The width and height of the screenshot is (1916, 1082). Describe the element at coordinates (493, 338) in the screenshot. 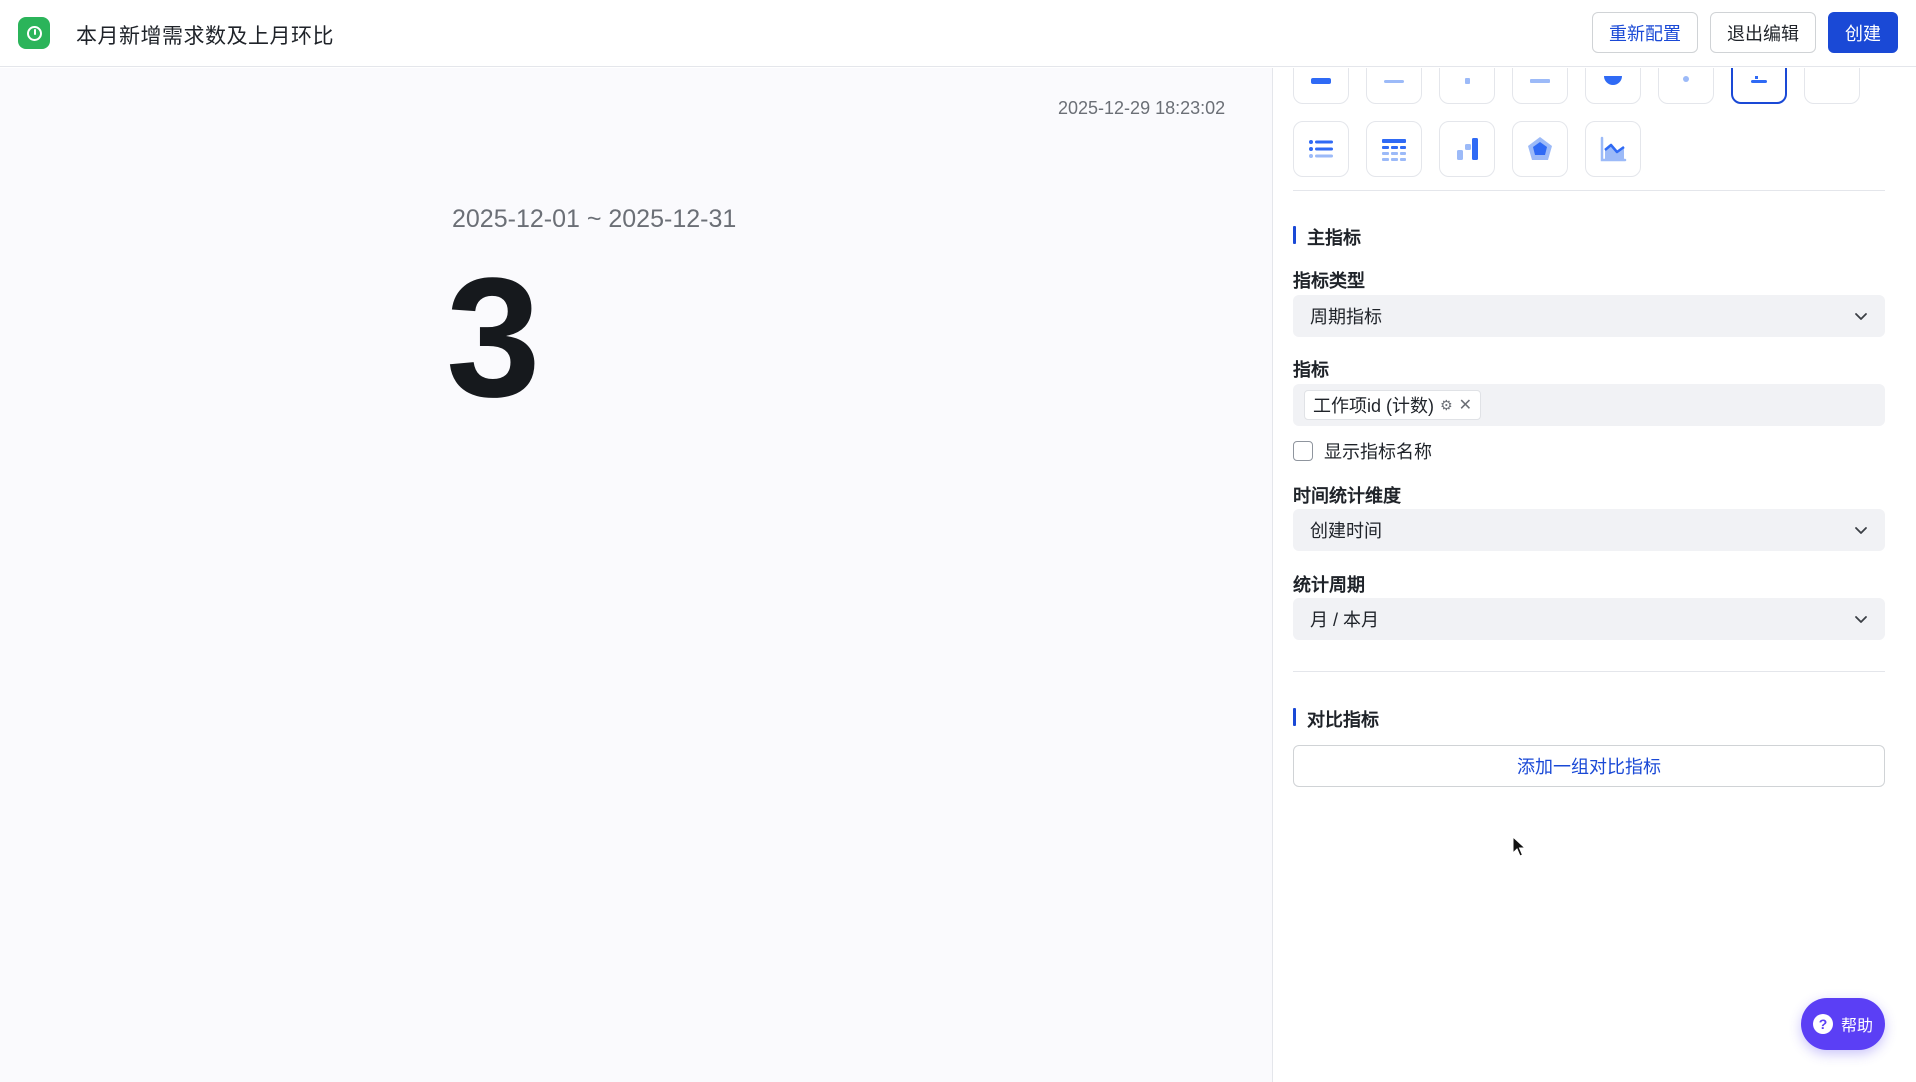

I see `metric-value: 3` at that location.